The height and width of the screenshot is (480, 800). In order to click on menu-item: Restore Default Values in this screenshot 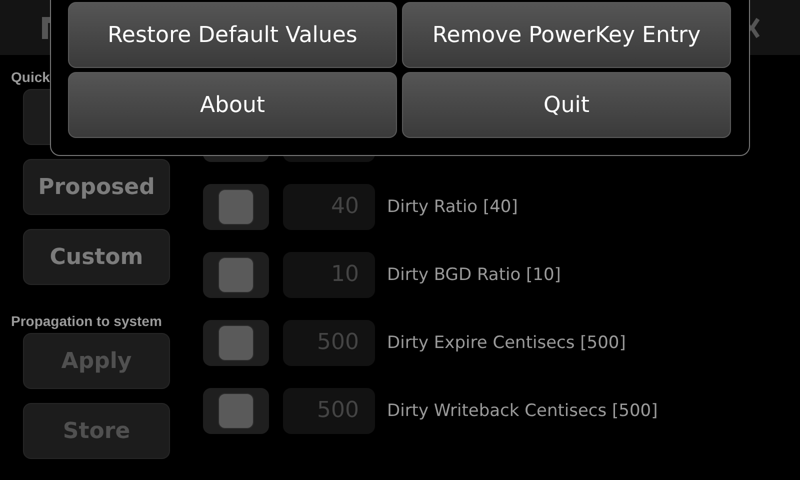, I will do `click(232, 35)`.